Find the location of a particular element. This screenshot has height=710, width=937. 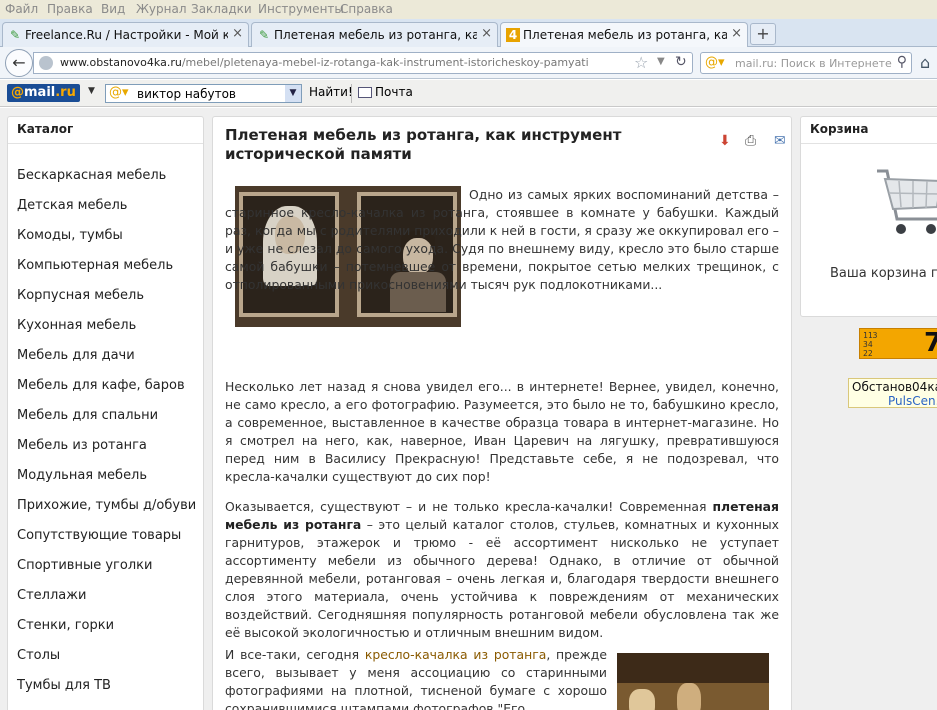

catalog-item: Модульная мебель is located at coordinates (106, 476).